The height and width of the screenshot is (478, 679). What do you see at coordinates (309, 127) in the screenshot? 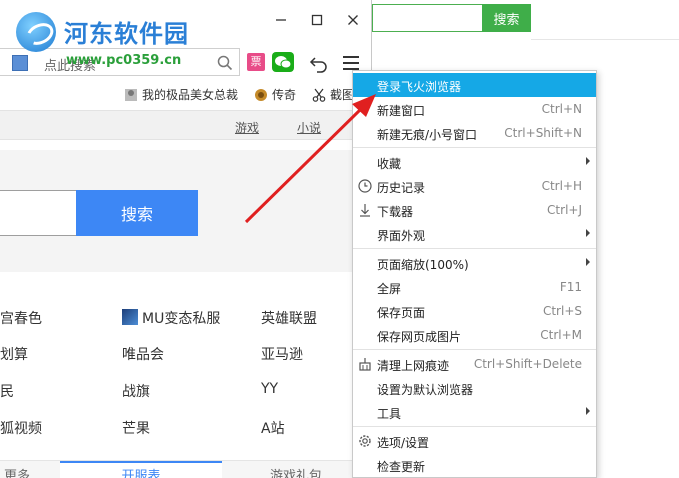
I see `nav-link-novels: 小说` at bounding box center [309, 127].